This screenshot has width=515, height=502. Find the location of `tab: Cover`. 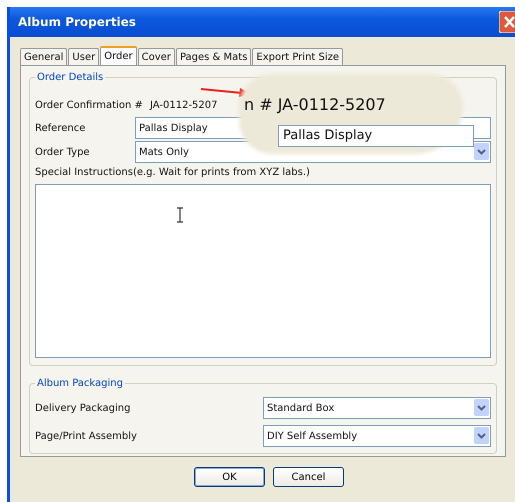

tab: Cover is located at coordinates (156, 56).